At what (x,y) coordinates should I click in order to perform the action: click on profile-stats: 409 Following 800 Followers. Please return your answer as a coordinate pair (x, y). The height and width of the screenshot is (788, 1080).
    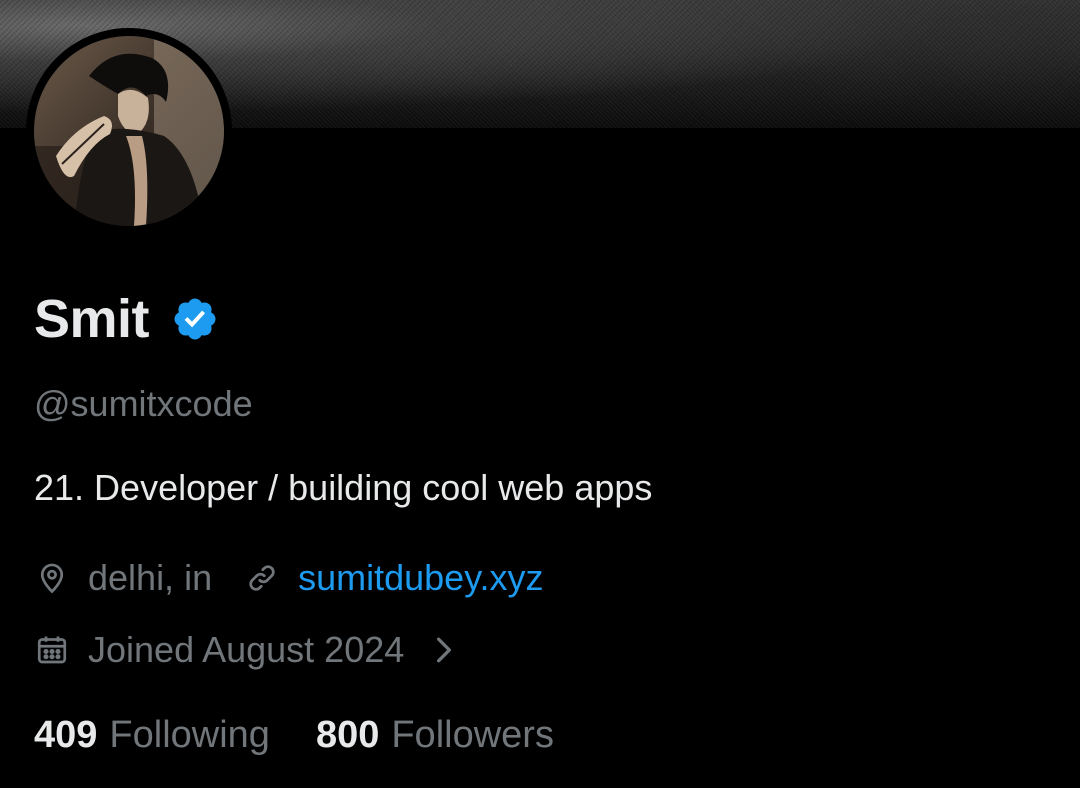
    Looking at the image, I should click on (294, 735).